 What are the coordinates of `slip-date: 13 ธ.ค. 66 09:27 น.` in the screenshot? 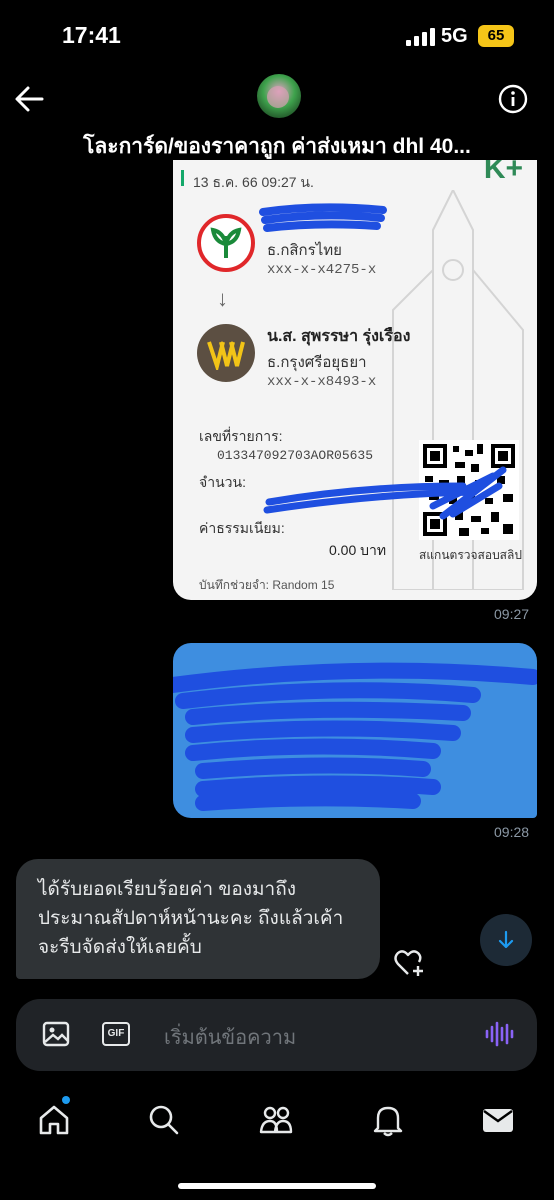 It's located at (253, 182).